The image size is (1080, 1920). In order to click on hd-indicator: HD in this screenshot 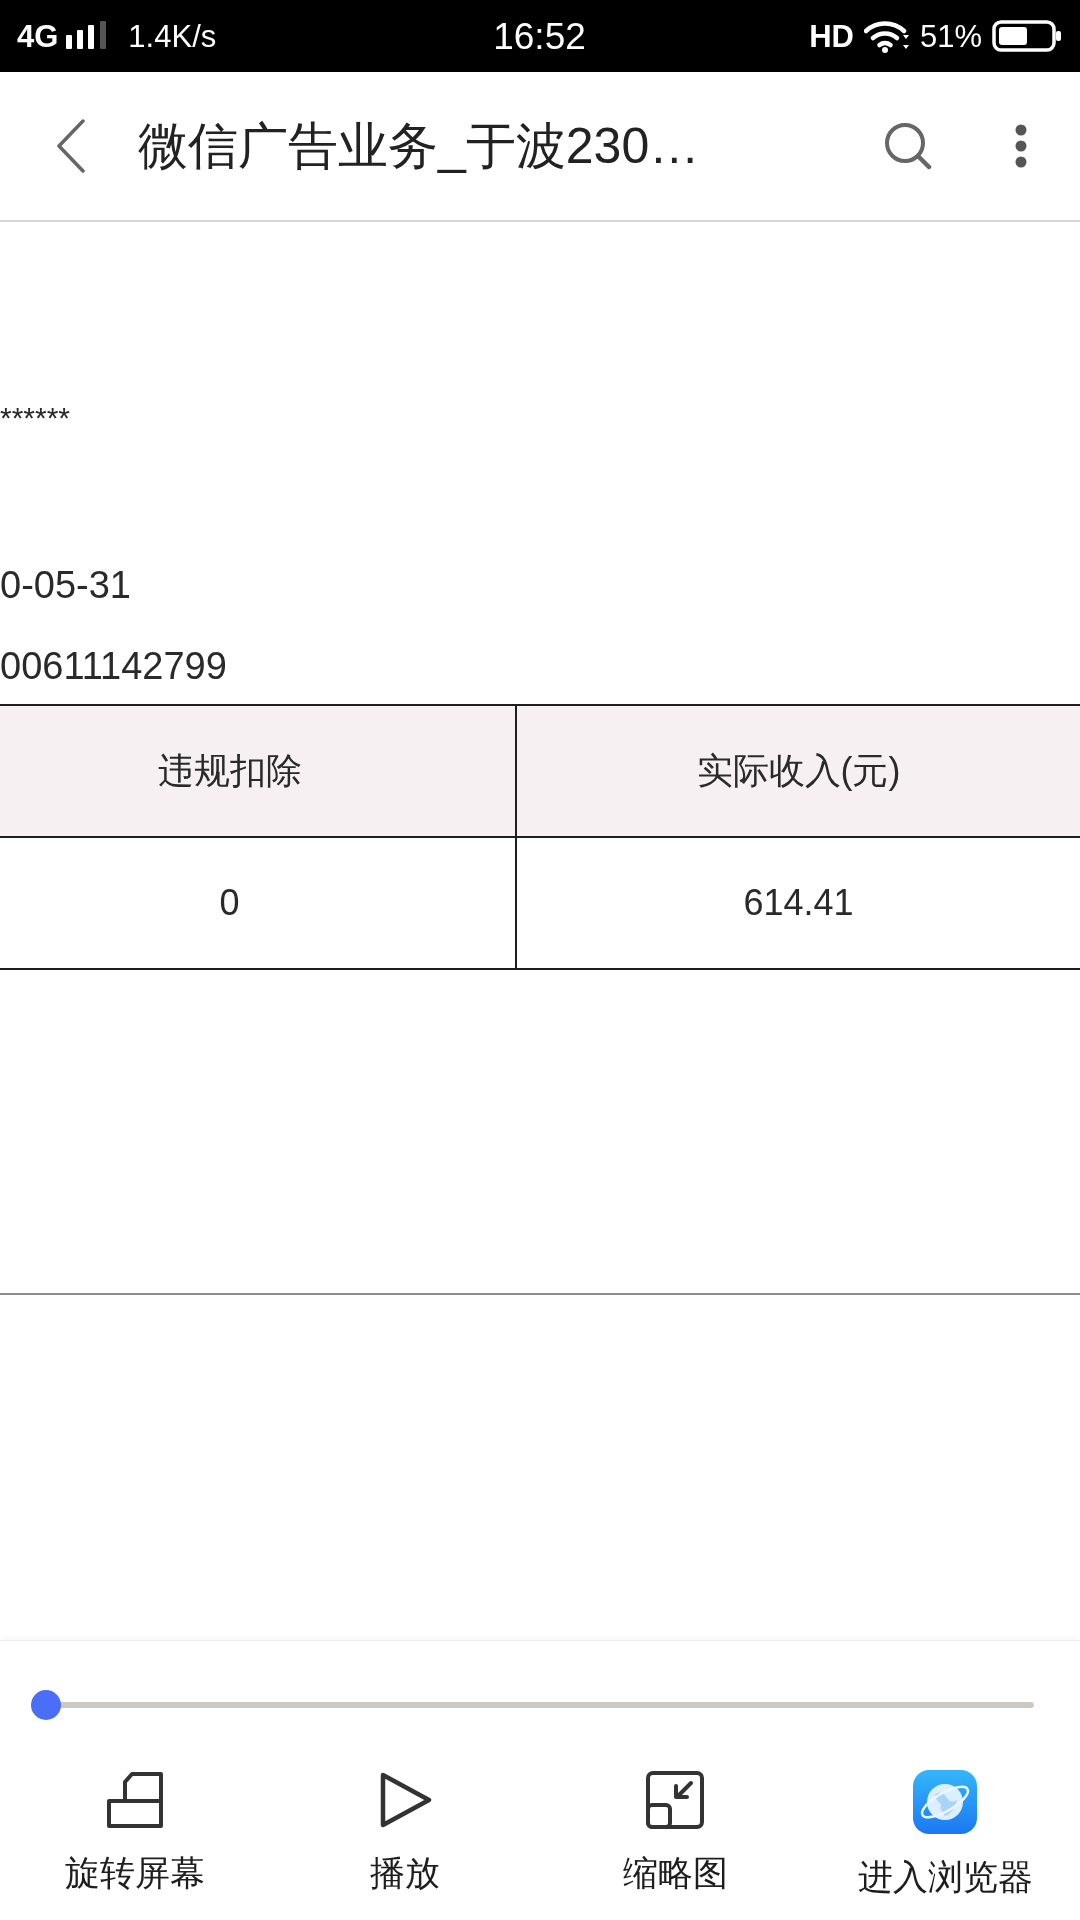, I will do `click(831, 36)`.